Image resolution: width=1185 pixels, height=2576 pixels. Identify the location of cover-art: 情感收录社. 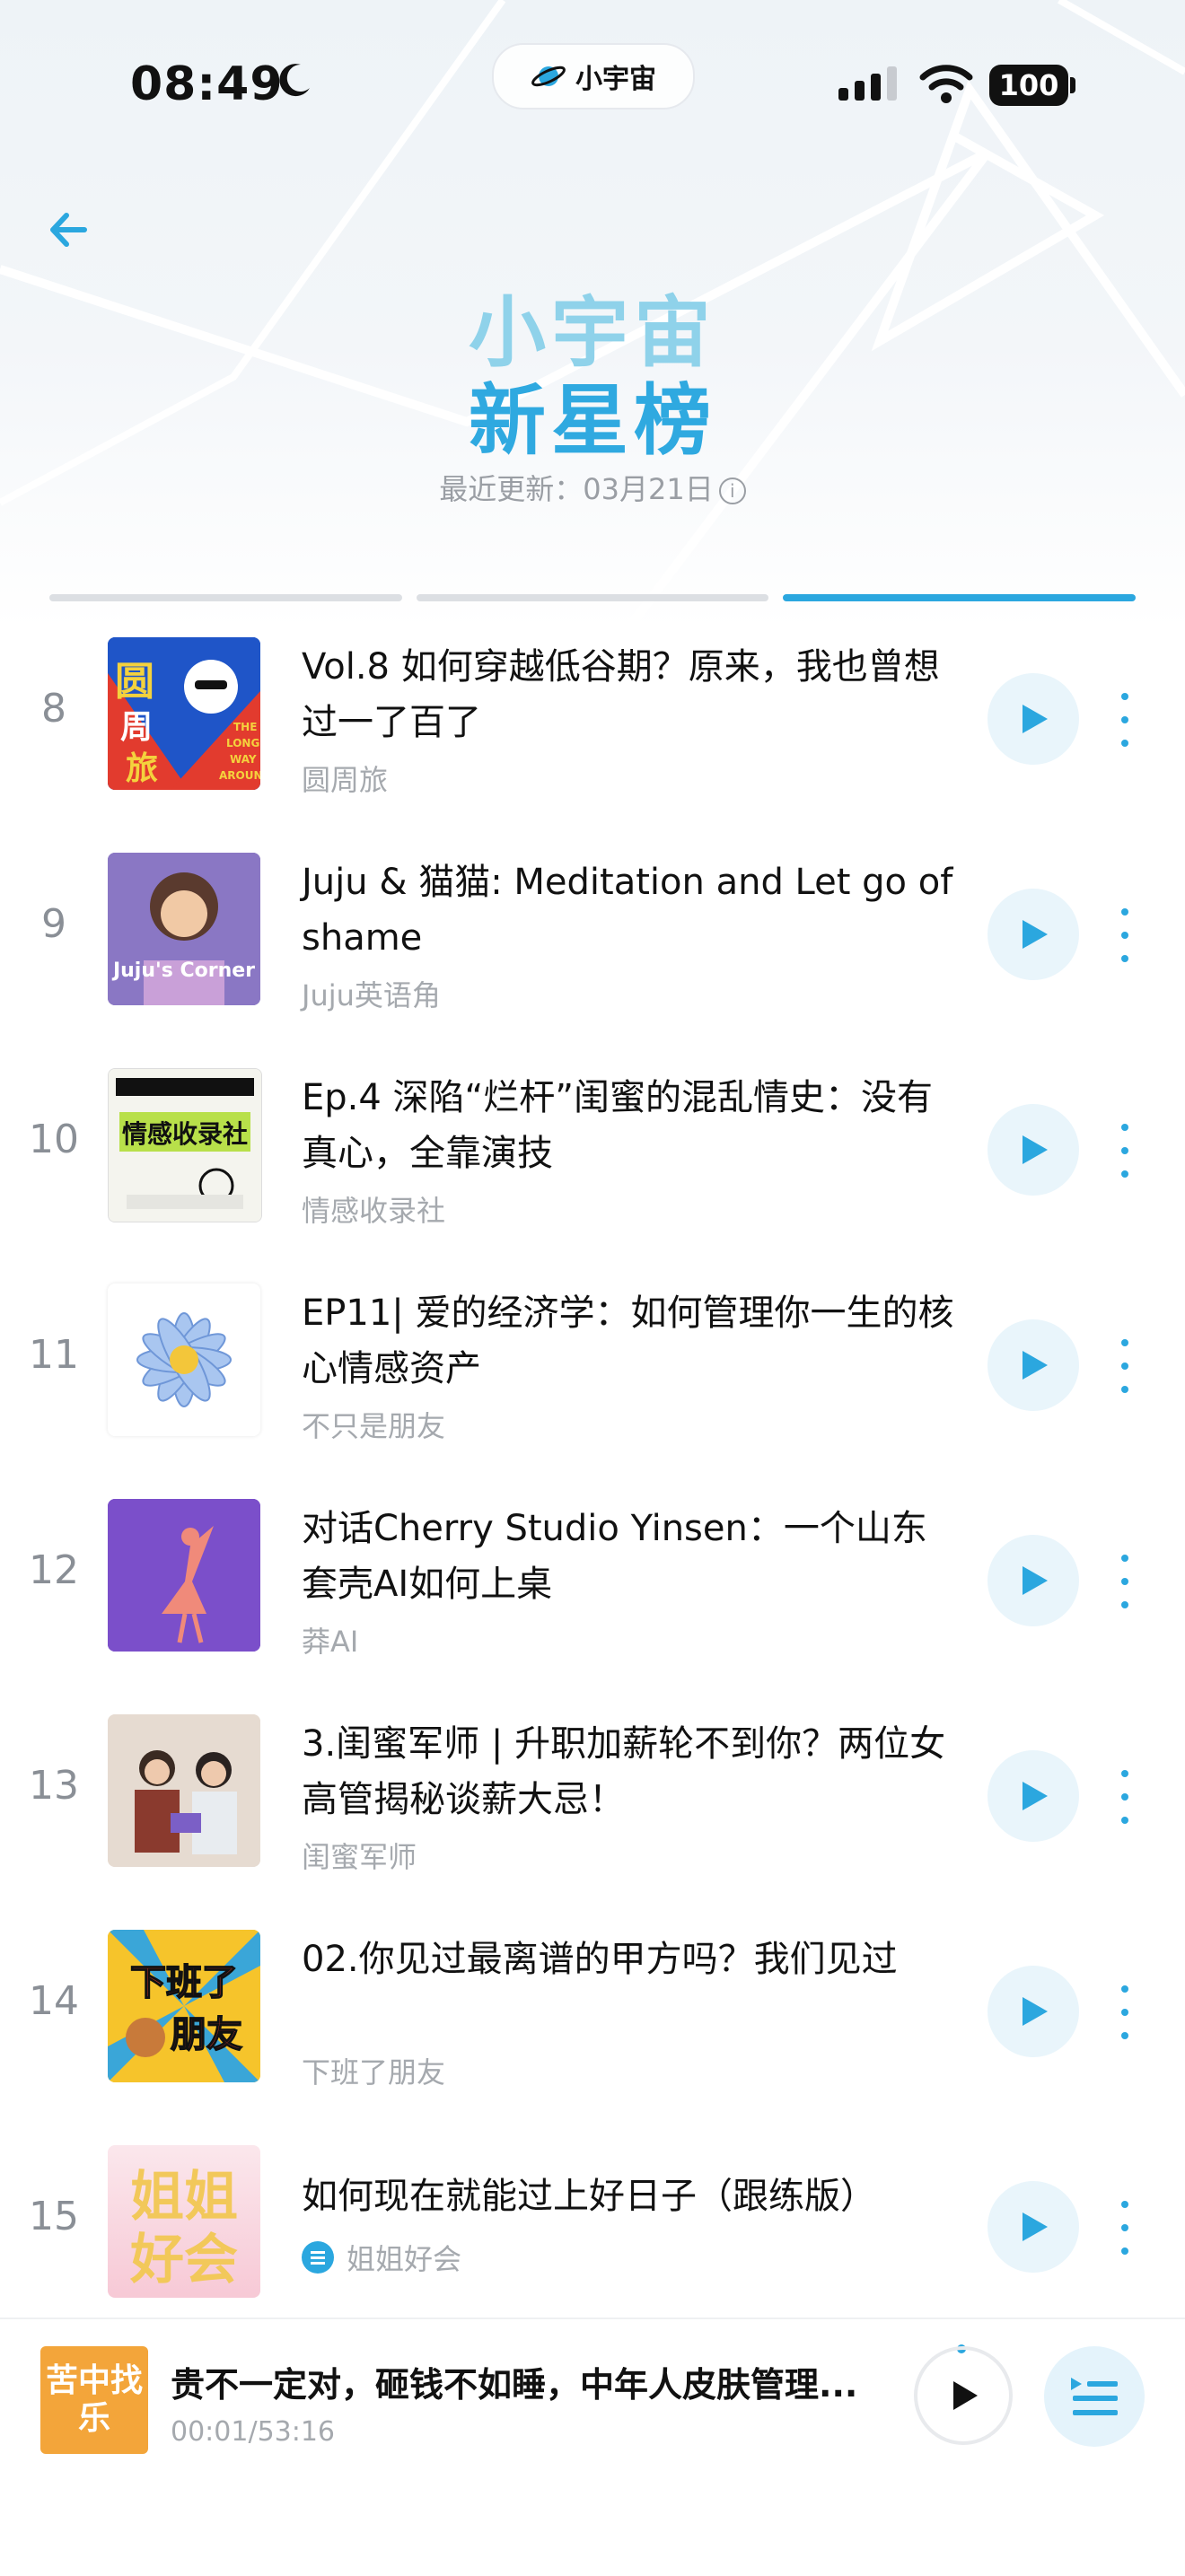
(185, 1145).